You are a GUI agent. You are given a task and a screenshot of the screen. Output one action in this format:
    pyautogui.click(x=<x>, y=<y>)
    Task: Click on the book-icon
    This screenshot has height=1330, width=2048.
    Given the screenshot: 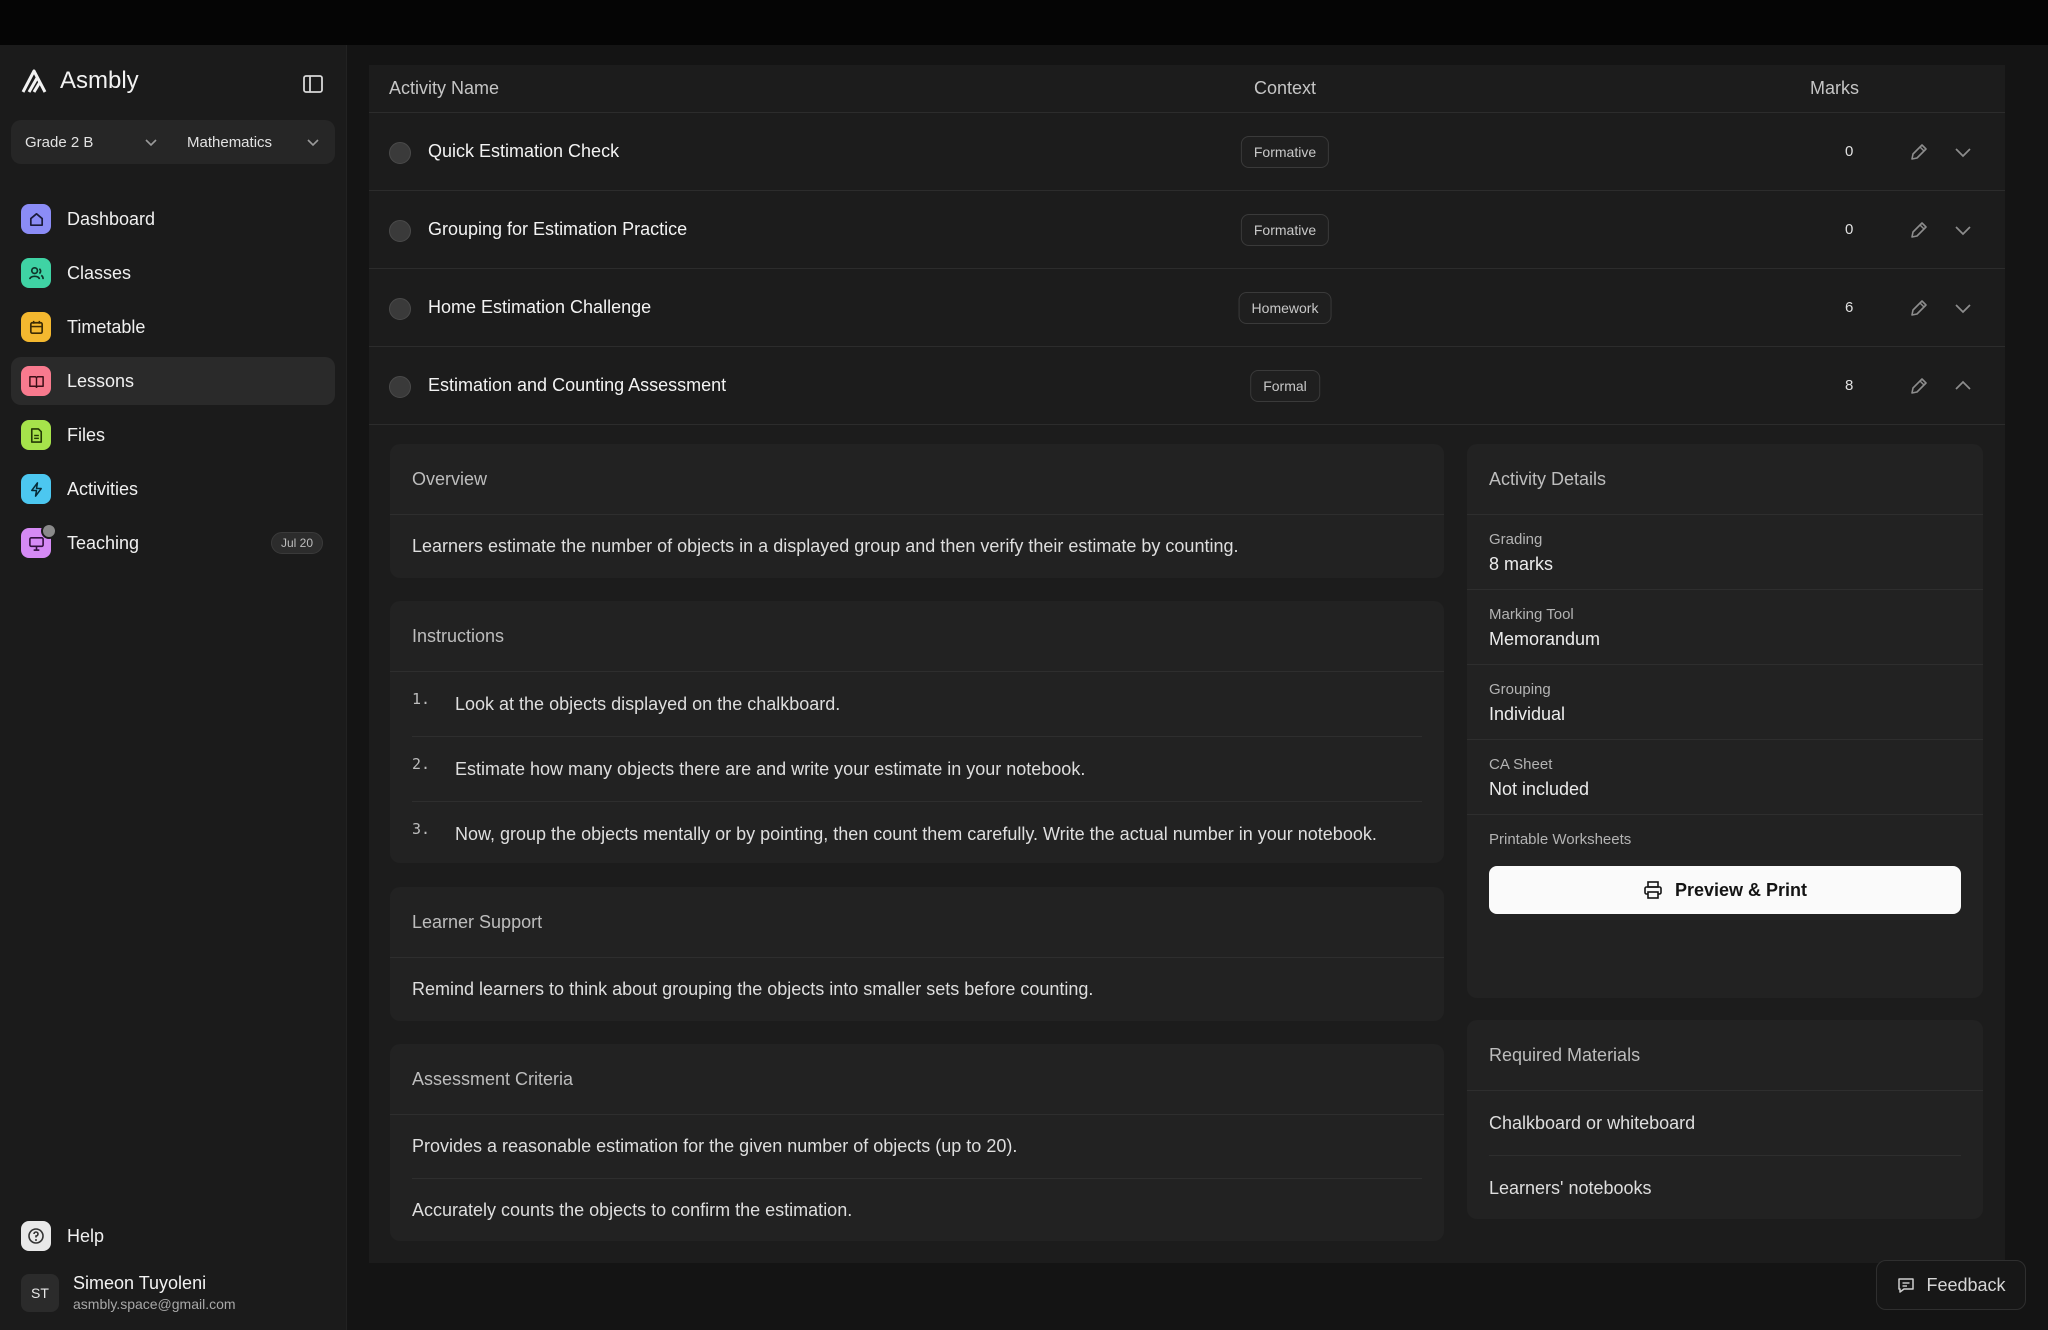 What is the action you would take?
    pyautogui.click(x=36, y=381)
    